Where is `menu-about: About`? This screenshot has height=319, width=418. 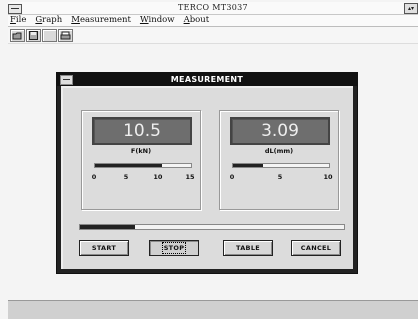 menu-about: About is located at coordinates (197, 20).